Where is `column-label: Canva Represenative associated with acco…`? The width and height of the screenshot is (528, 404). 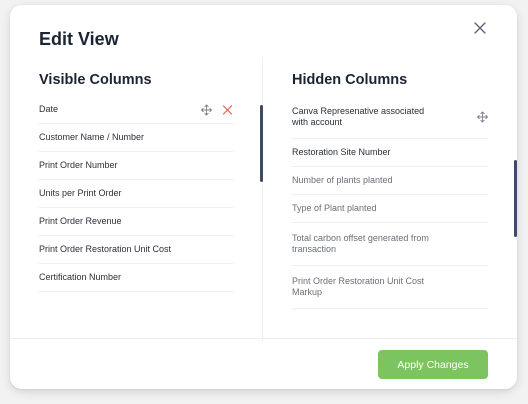
column-label: Canva Represenative associated with acco… is located at coordinates (358, 116).